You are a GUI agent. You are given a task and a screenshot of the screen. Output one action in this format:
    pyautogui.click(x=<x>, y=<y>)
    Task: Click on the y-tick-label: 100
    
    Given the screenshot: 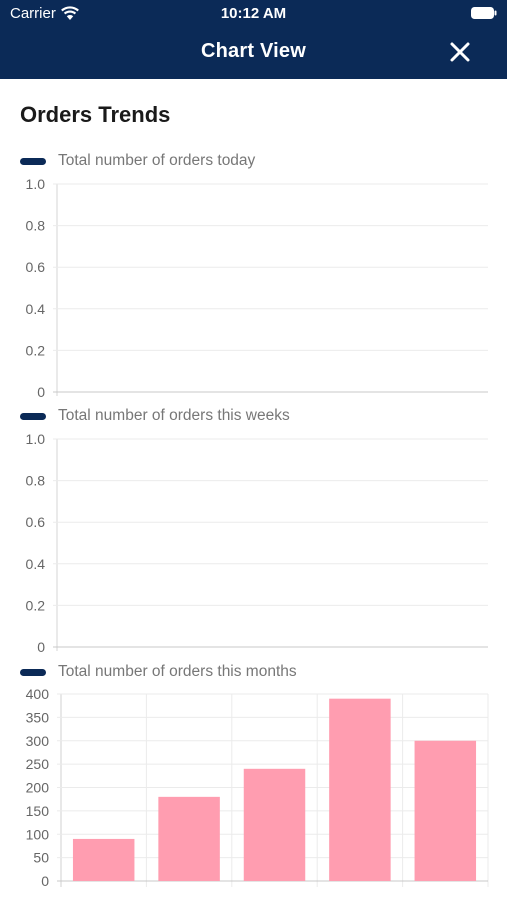 What is the action you would take?
    pyautogui.click(x=38, y=834)
    